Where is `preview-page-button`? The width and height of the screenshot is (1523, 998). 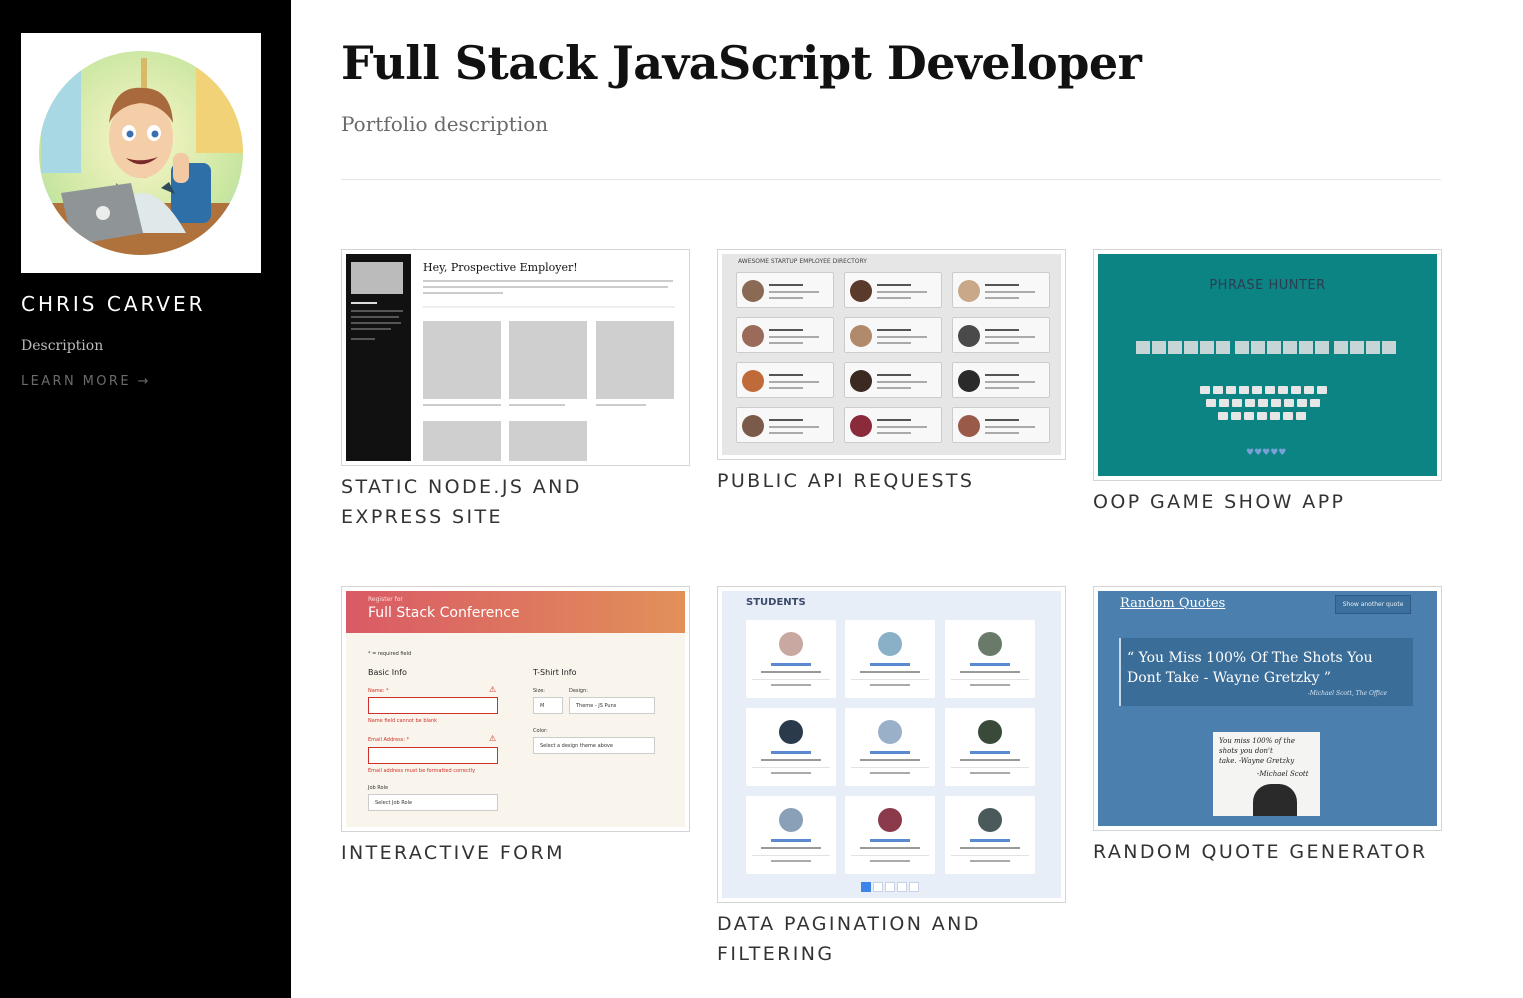
preview-page-button is located at coordinates (878, 887).